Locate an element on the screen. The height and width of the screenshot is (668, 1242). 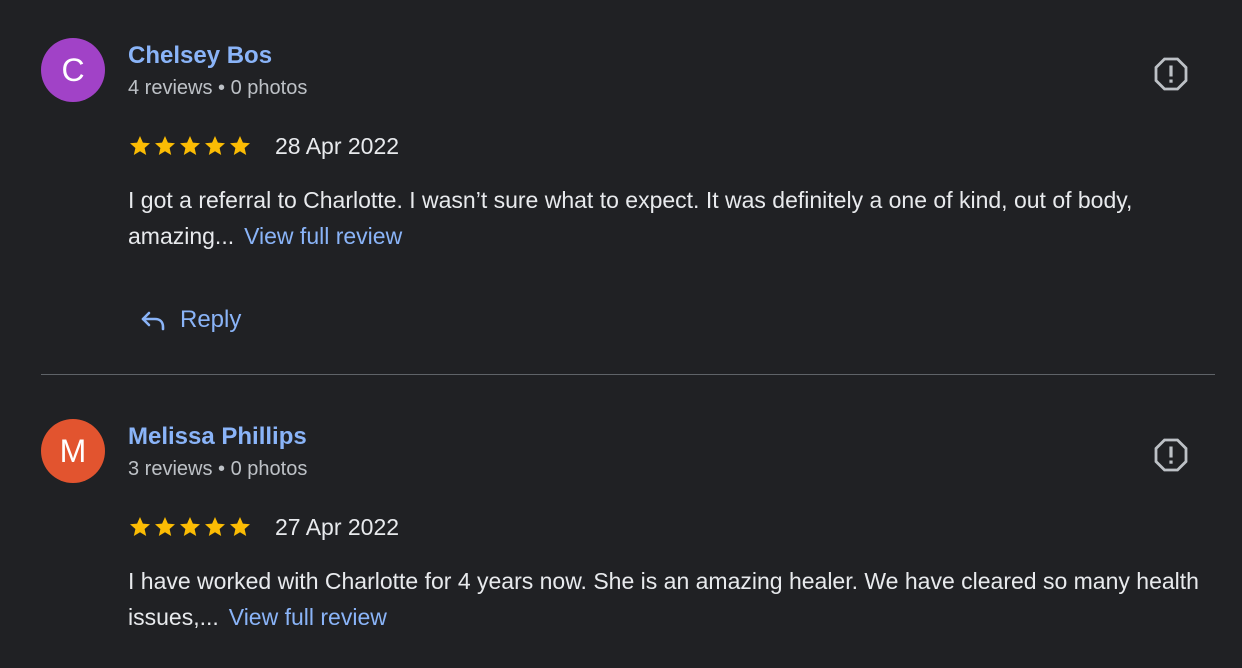
reply-label: Reply is located at coordinates (211, 319).